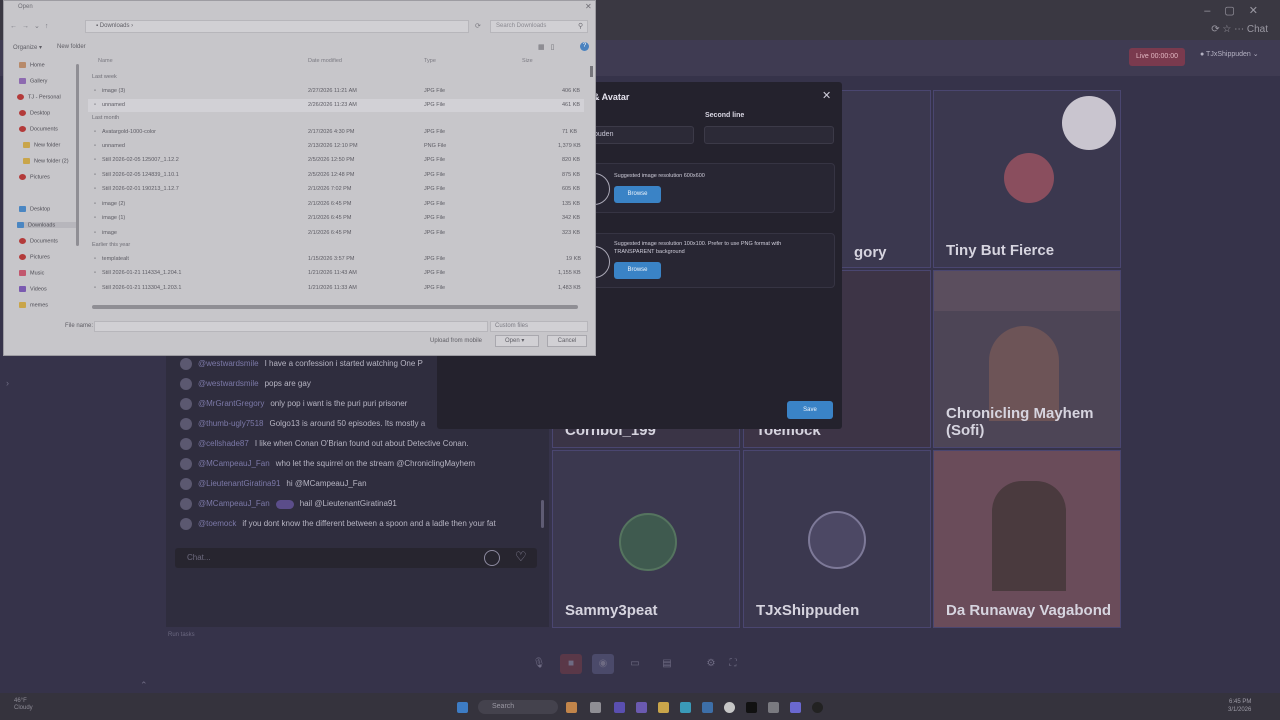  What do you see at coordinates (71, 47) in the screenshot?
I see `new-folder-button: New folder` at bounding box center [71, 47].